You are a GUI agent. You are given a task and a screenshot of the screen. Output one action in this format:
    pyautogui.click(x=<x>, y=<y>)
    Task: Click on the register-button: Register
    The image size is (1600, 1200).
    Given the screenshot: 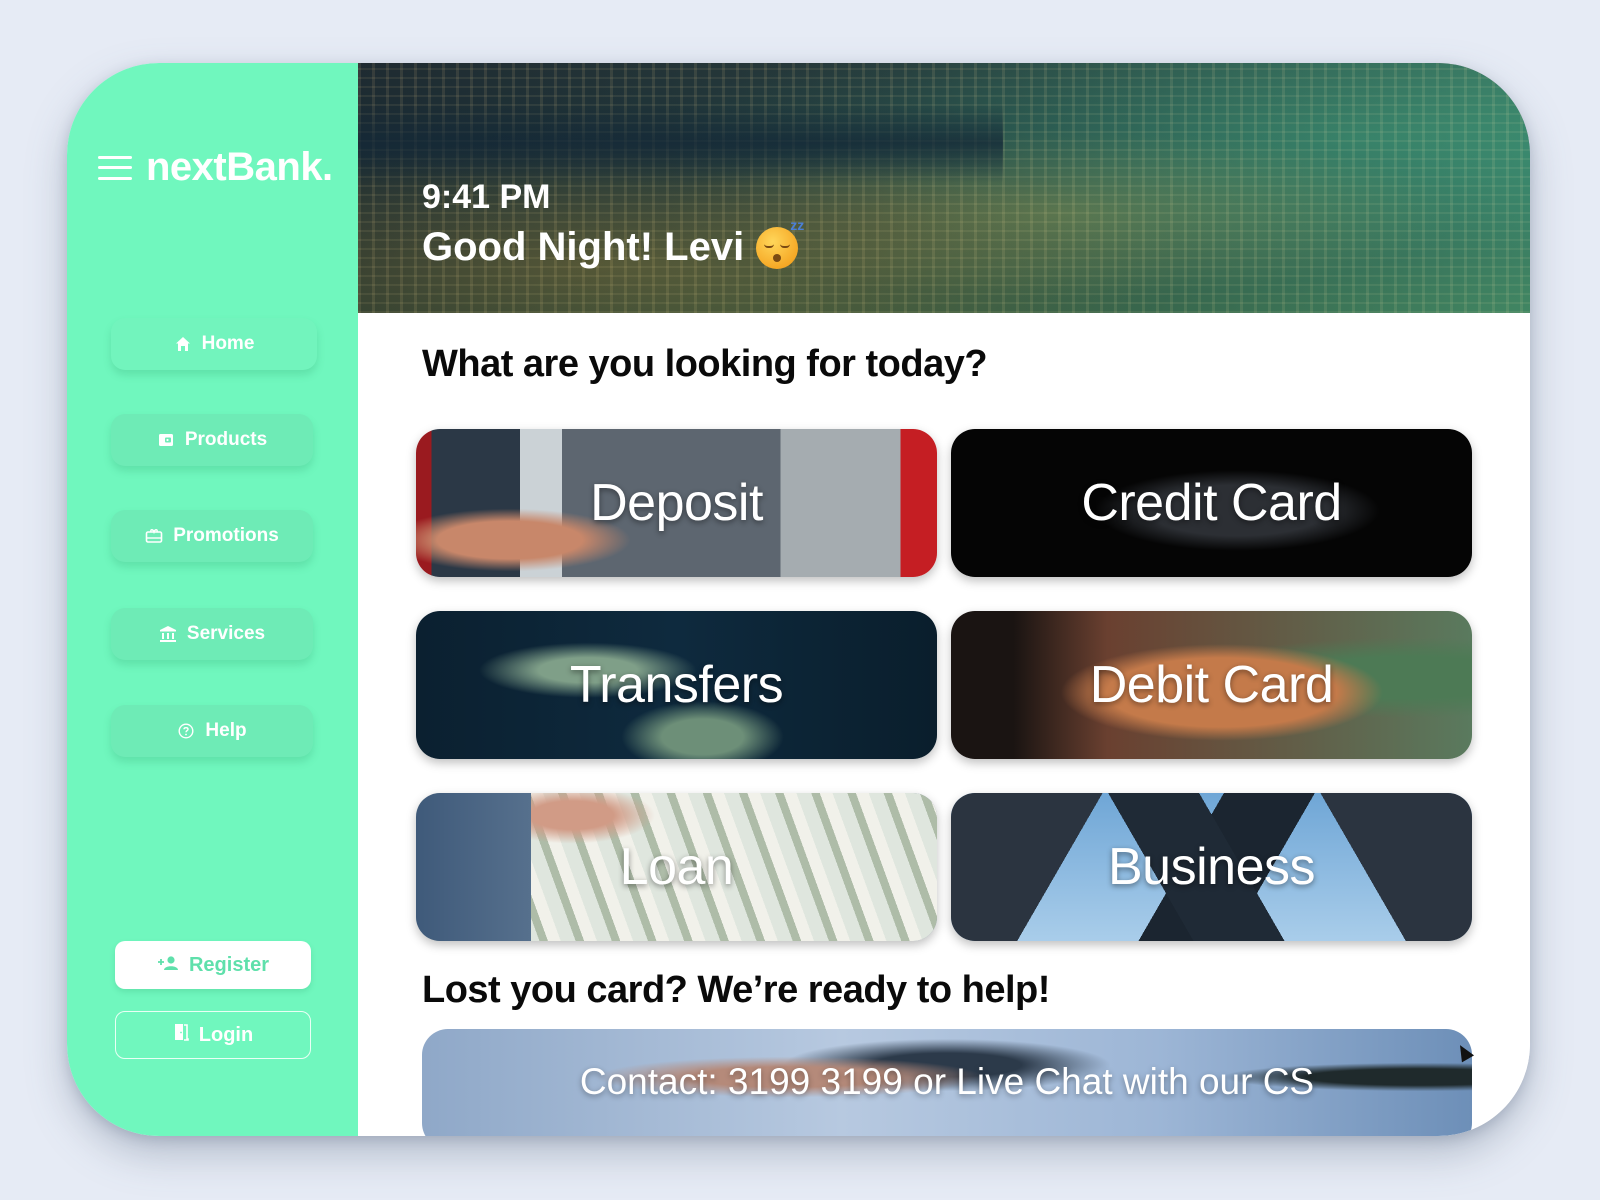 What is the action you would take?
    pyautogui.click(x=213, y=965)
    